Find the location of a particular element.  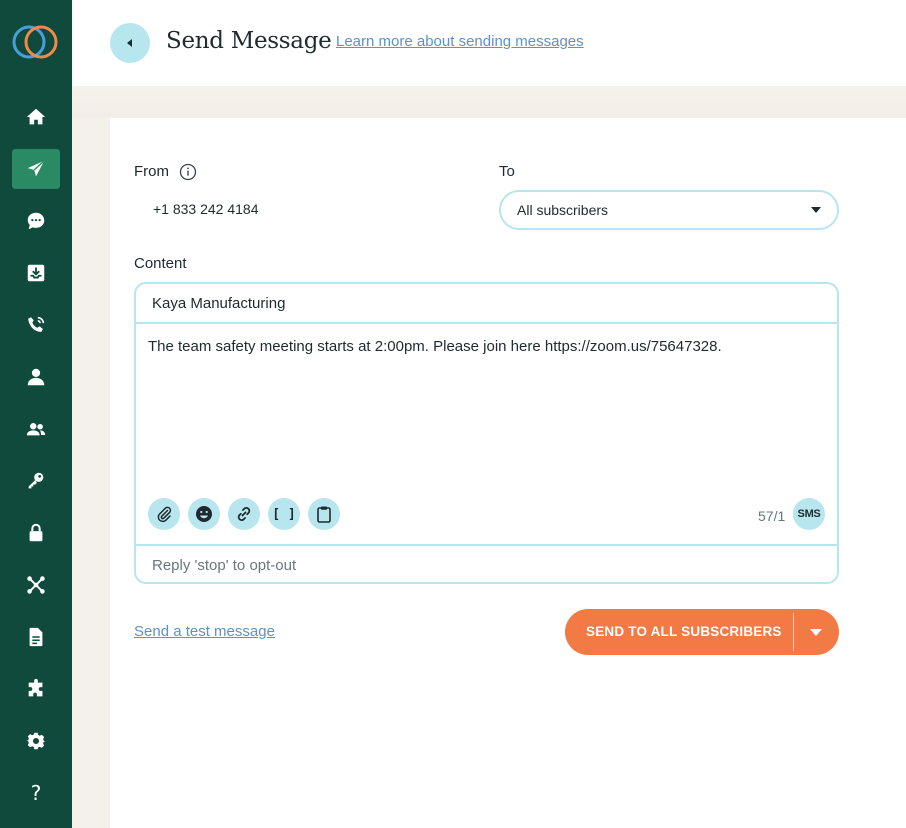

back-button is located at coordinates (130, 43).